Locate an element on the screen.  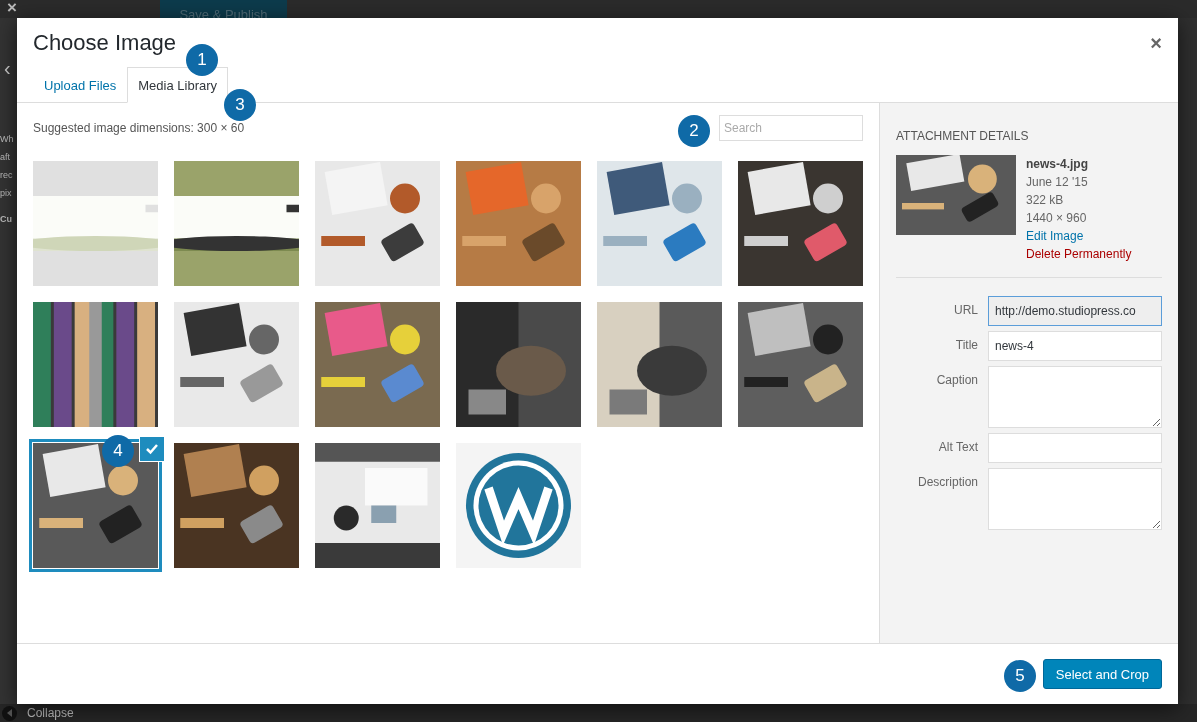
file-size: 322 kB is located at coordinates (1045, 200).